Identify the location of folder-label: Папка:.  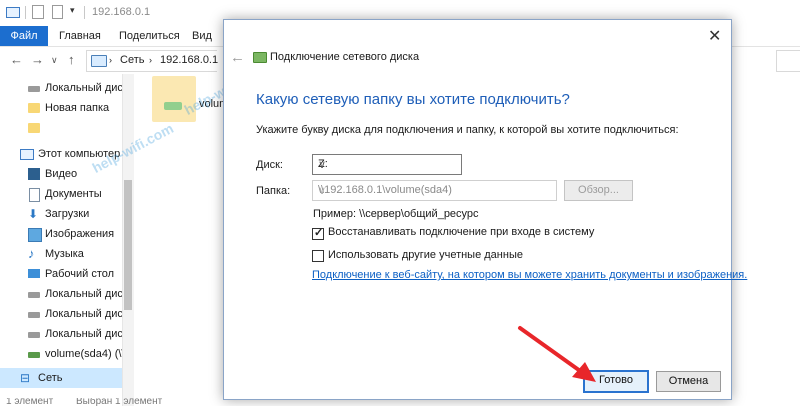
(273, 191).